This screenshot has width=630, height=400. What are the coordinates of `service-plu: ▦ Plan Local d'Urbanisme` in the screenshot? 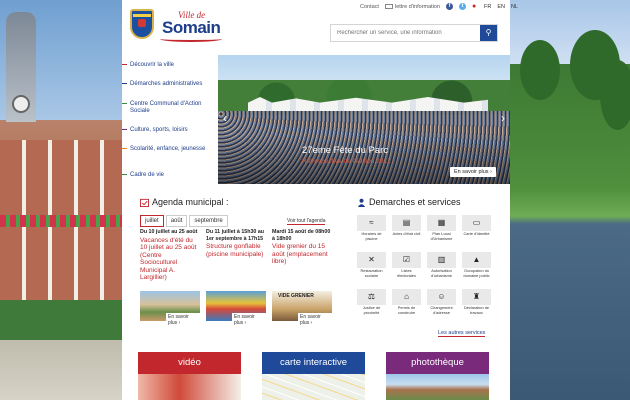 It's located at (441, 232).